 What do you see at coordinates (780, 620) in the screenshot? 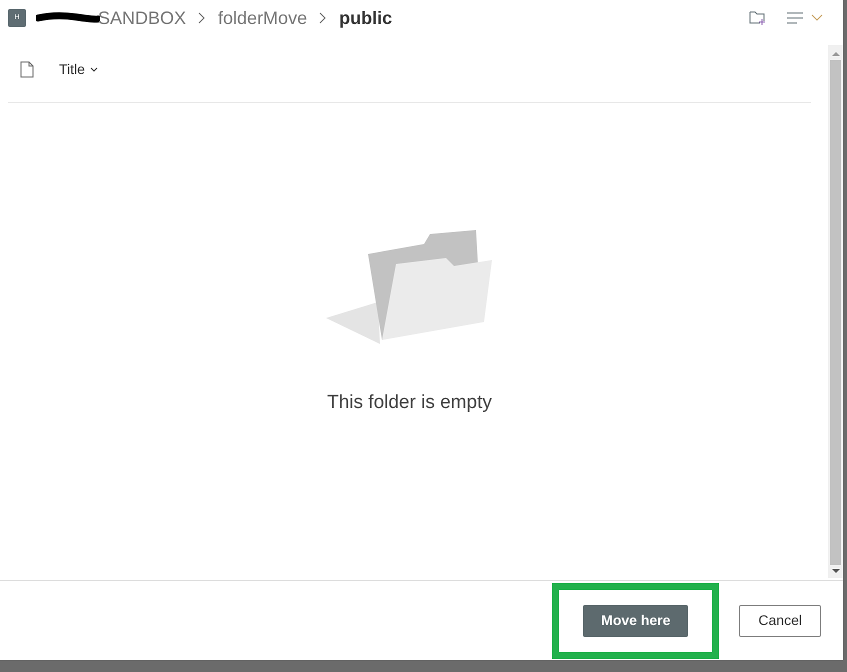
I see `cancel-button: Cancel` at bounding box center [780, 620].